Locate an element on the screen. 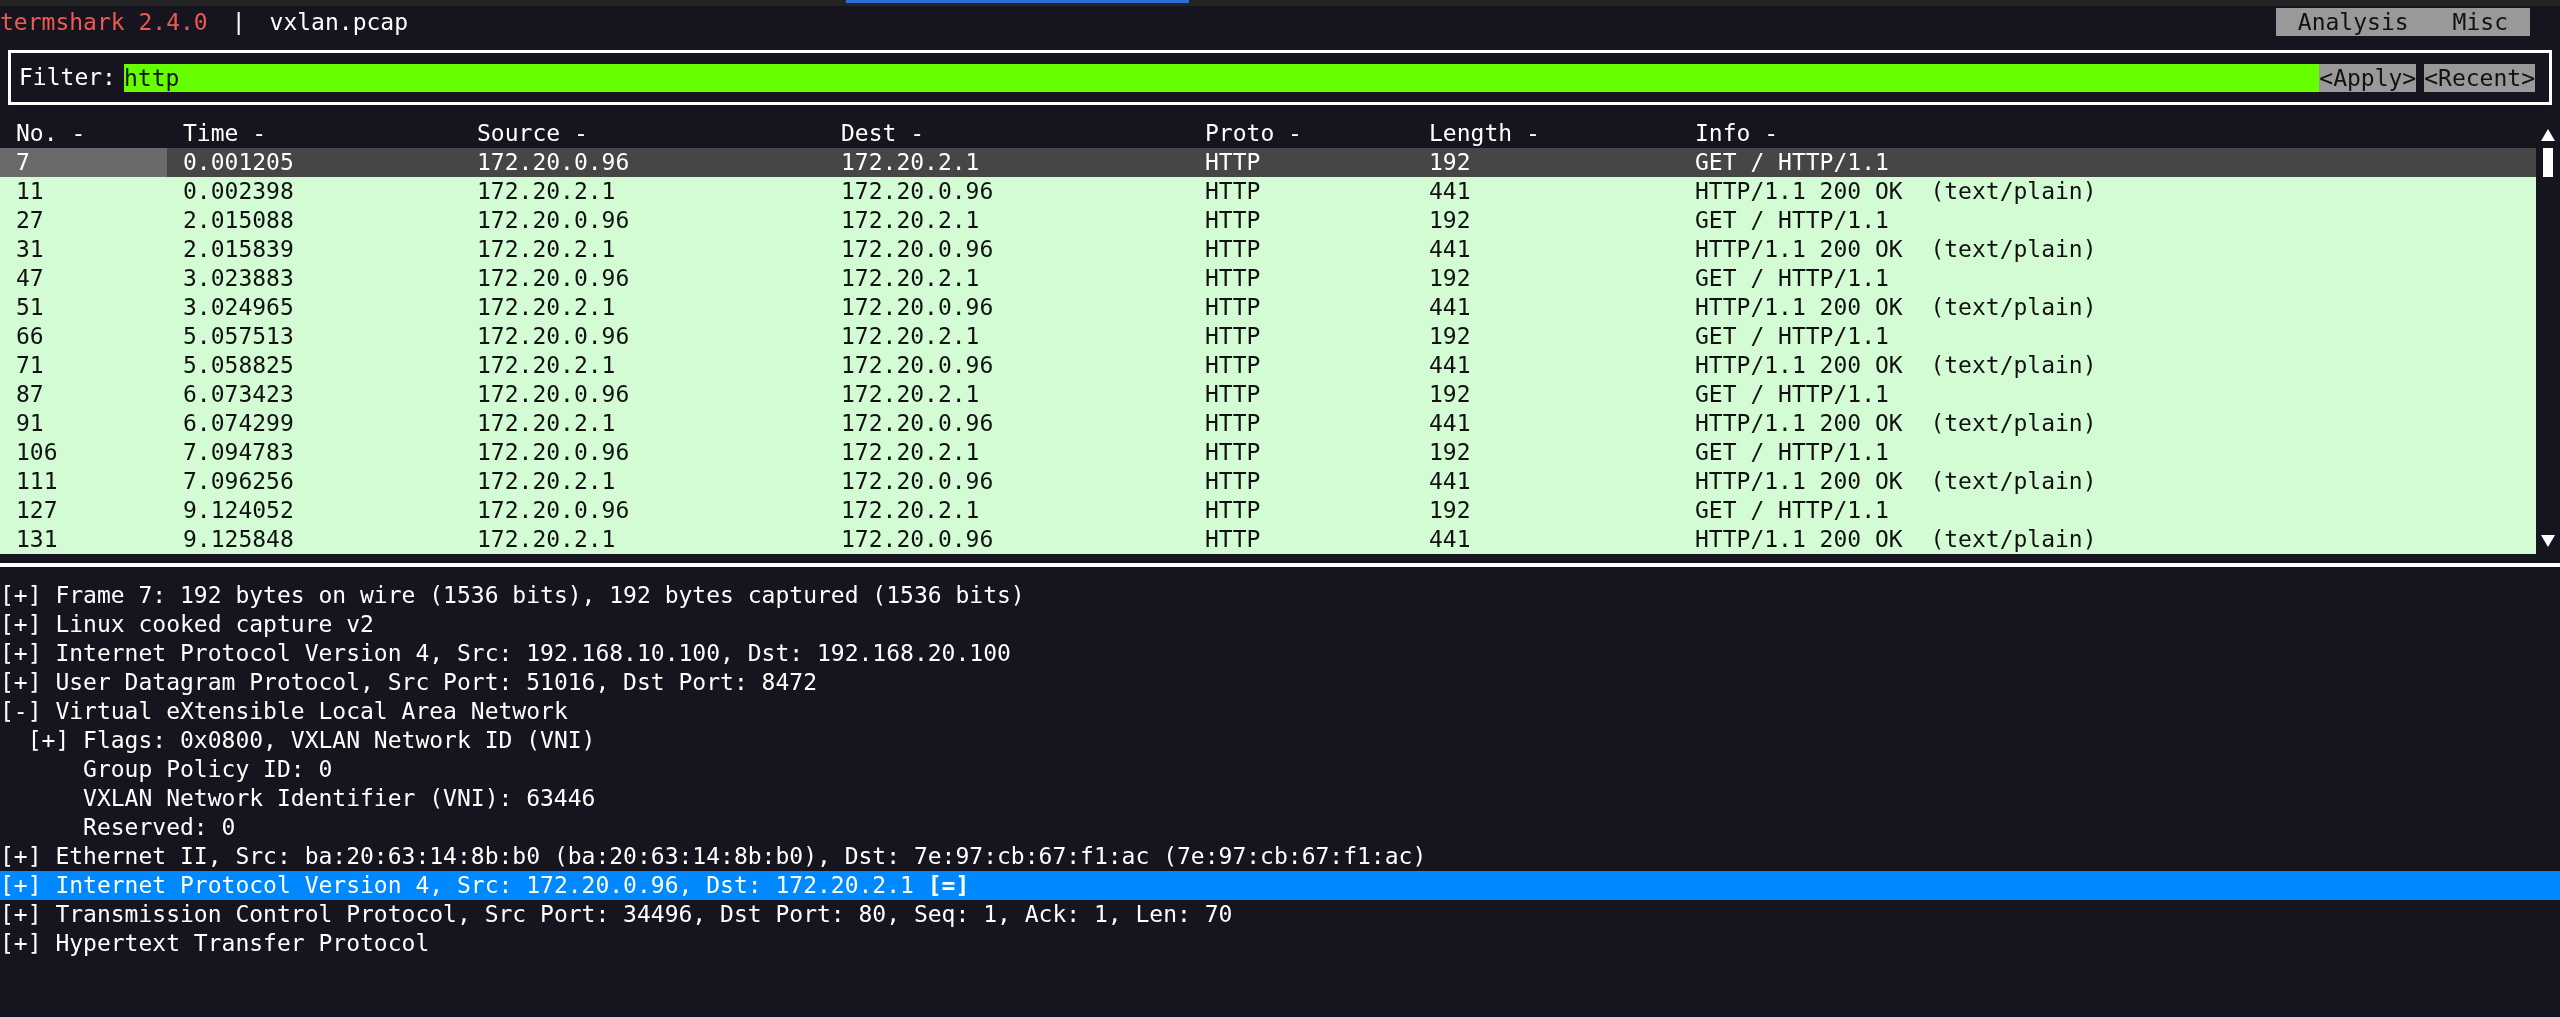 The width and height of the screenshot is (2560, 1017). column-header: Dest - is located at coordinates (1007, 133).